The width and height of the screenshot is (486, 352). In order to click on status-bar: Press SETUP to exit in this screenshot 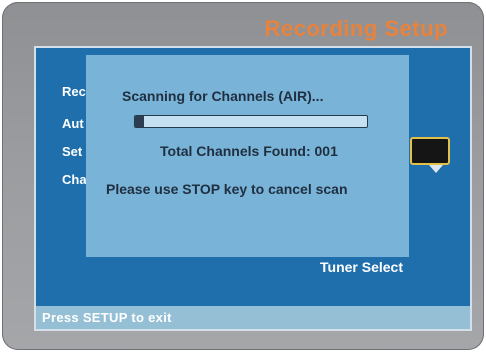, I will do `click(253, 317)`.